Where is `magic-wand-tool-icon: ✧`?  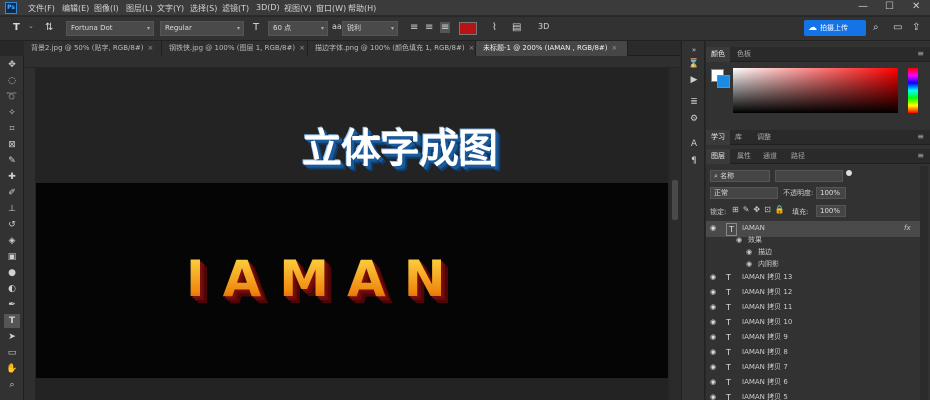
magic-wand-tool-icon: ✧ is located at coordinates (12, 113).